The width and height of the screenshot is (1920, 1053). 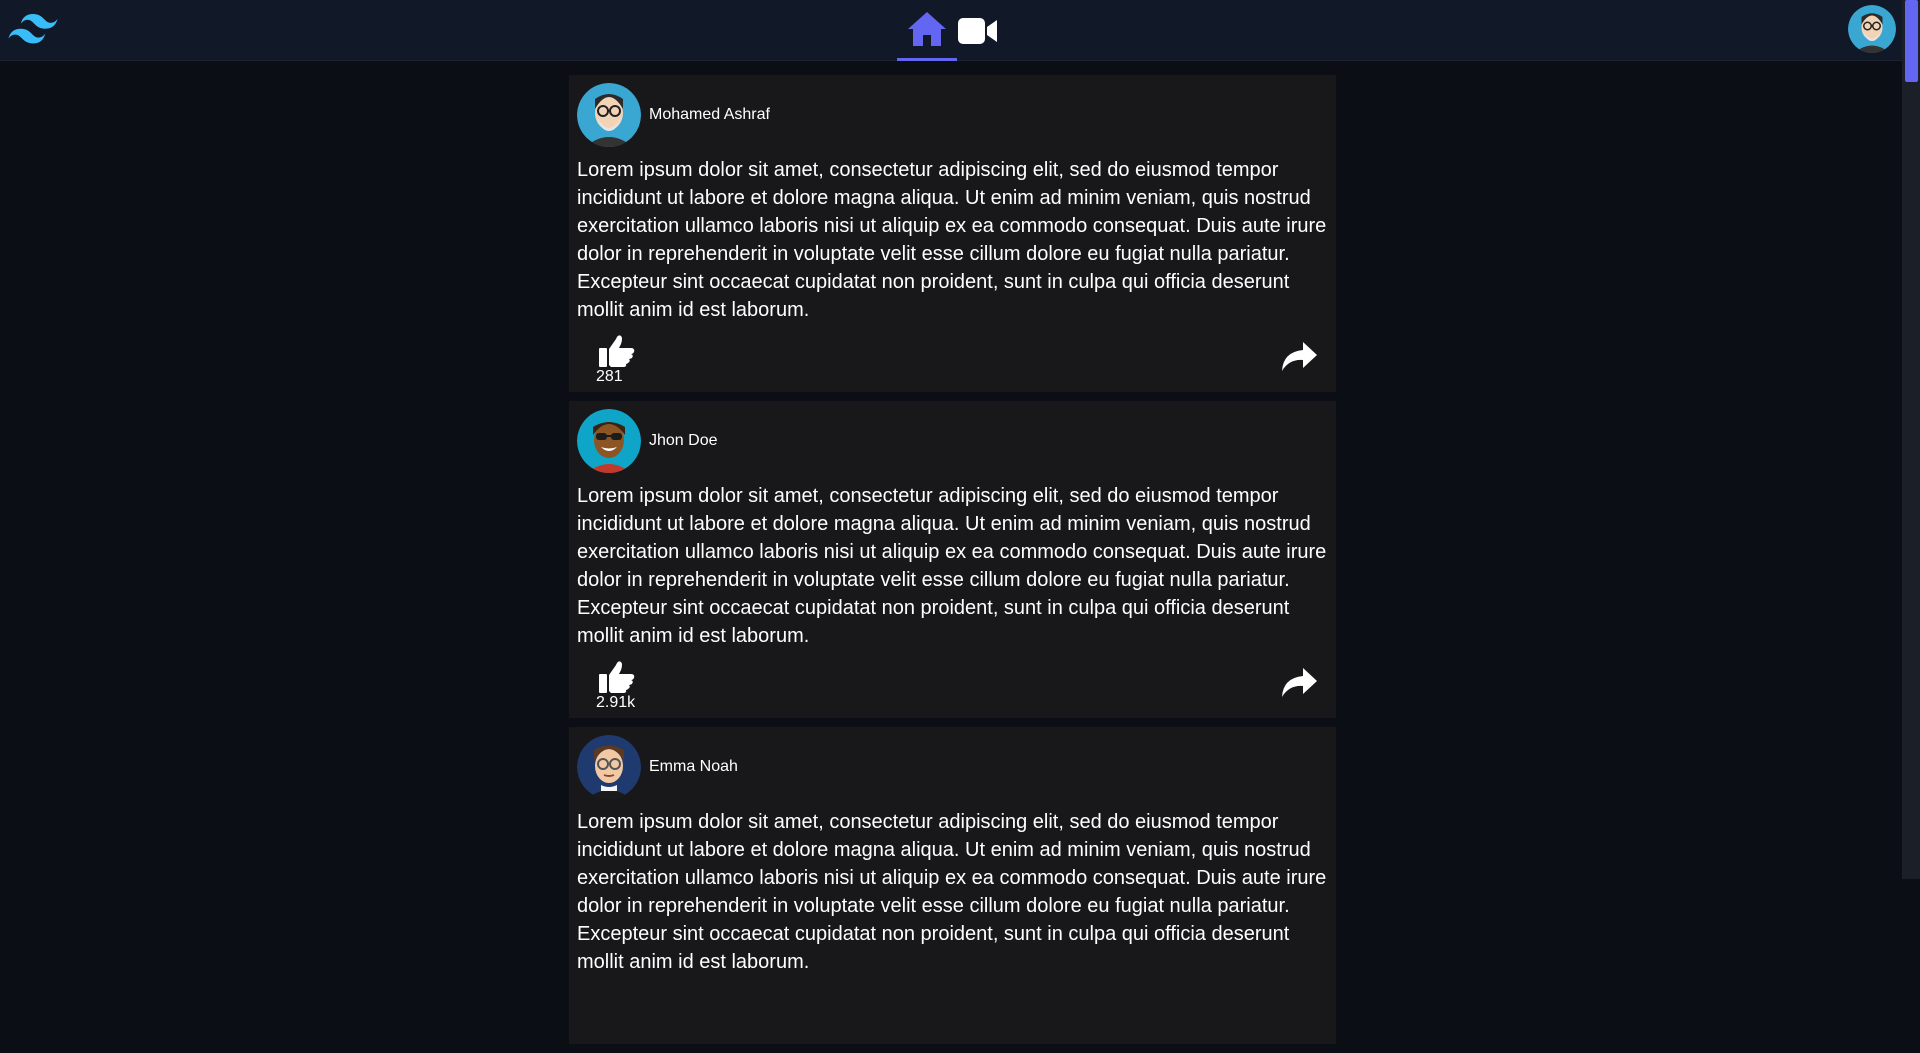 I want to click on home-icon, so click(x=927, y=29).